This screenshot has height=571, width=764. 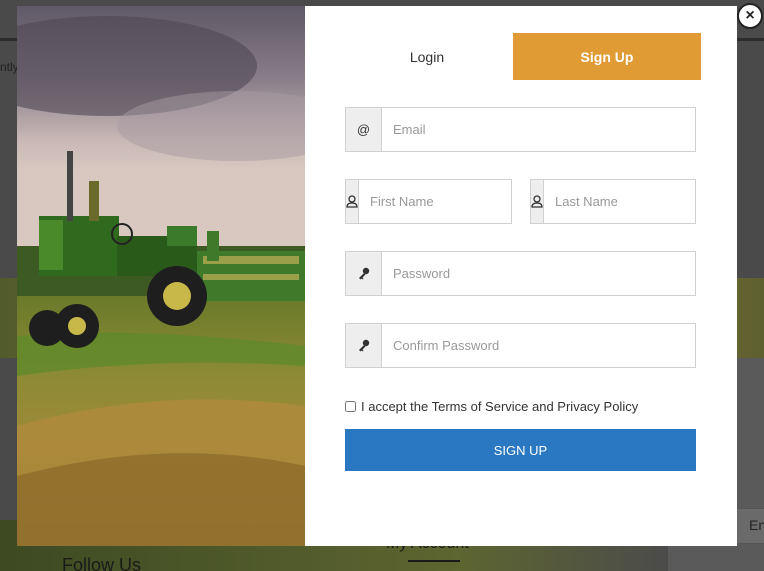 I want to click on signup-submit-button: SIGN UP, so click(x=520, y=450).